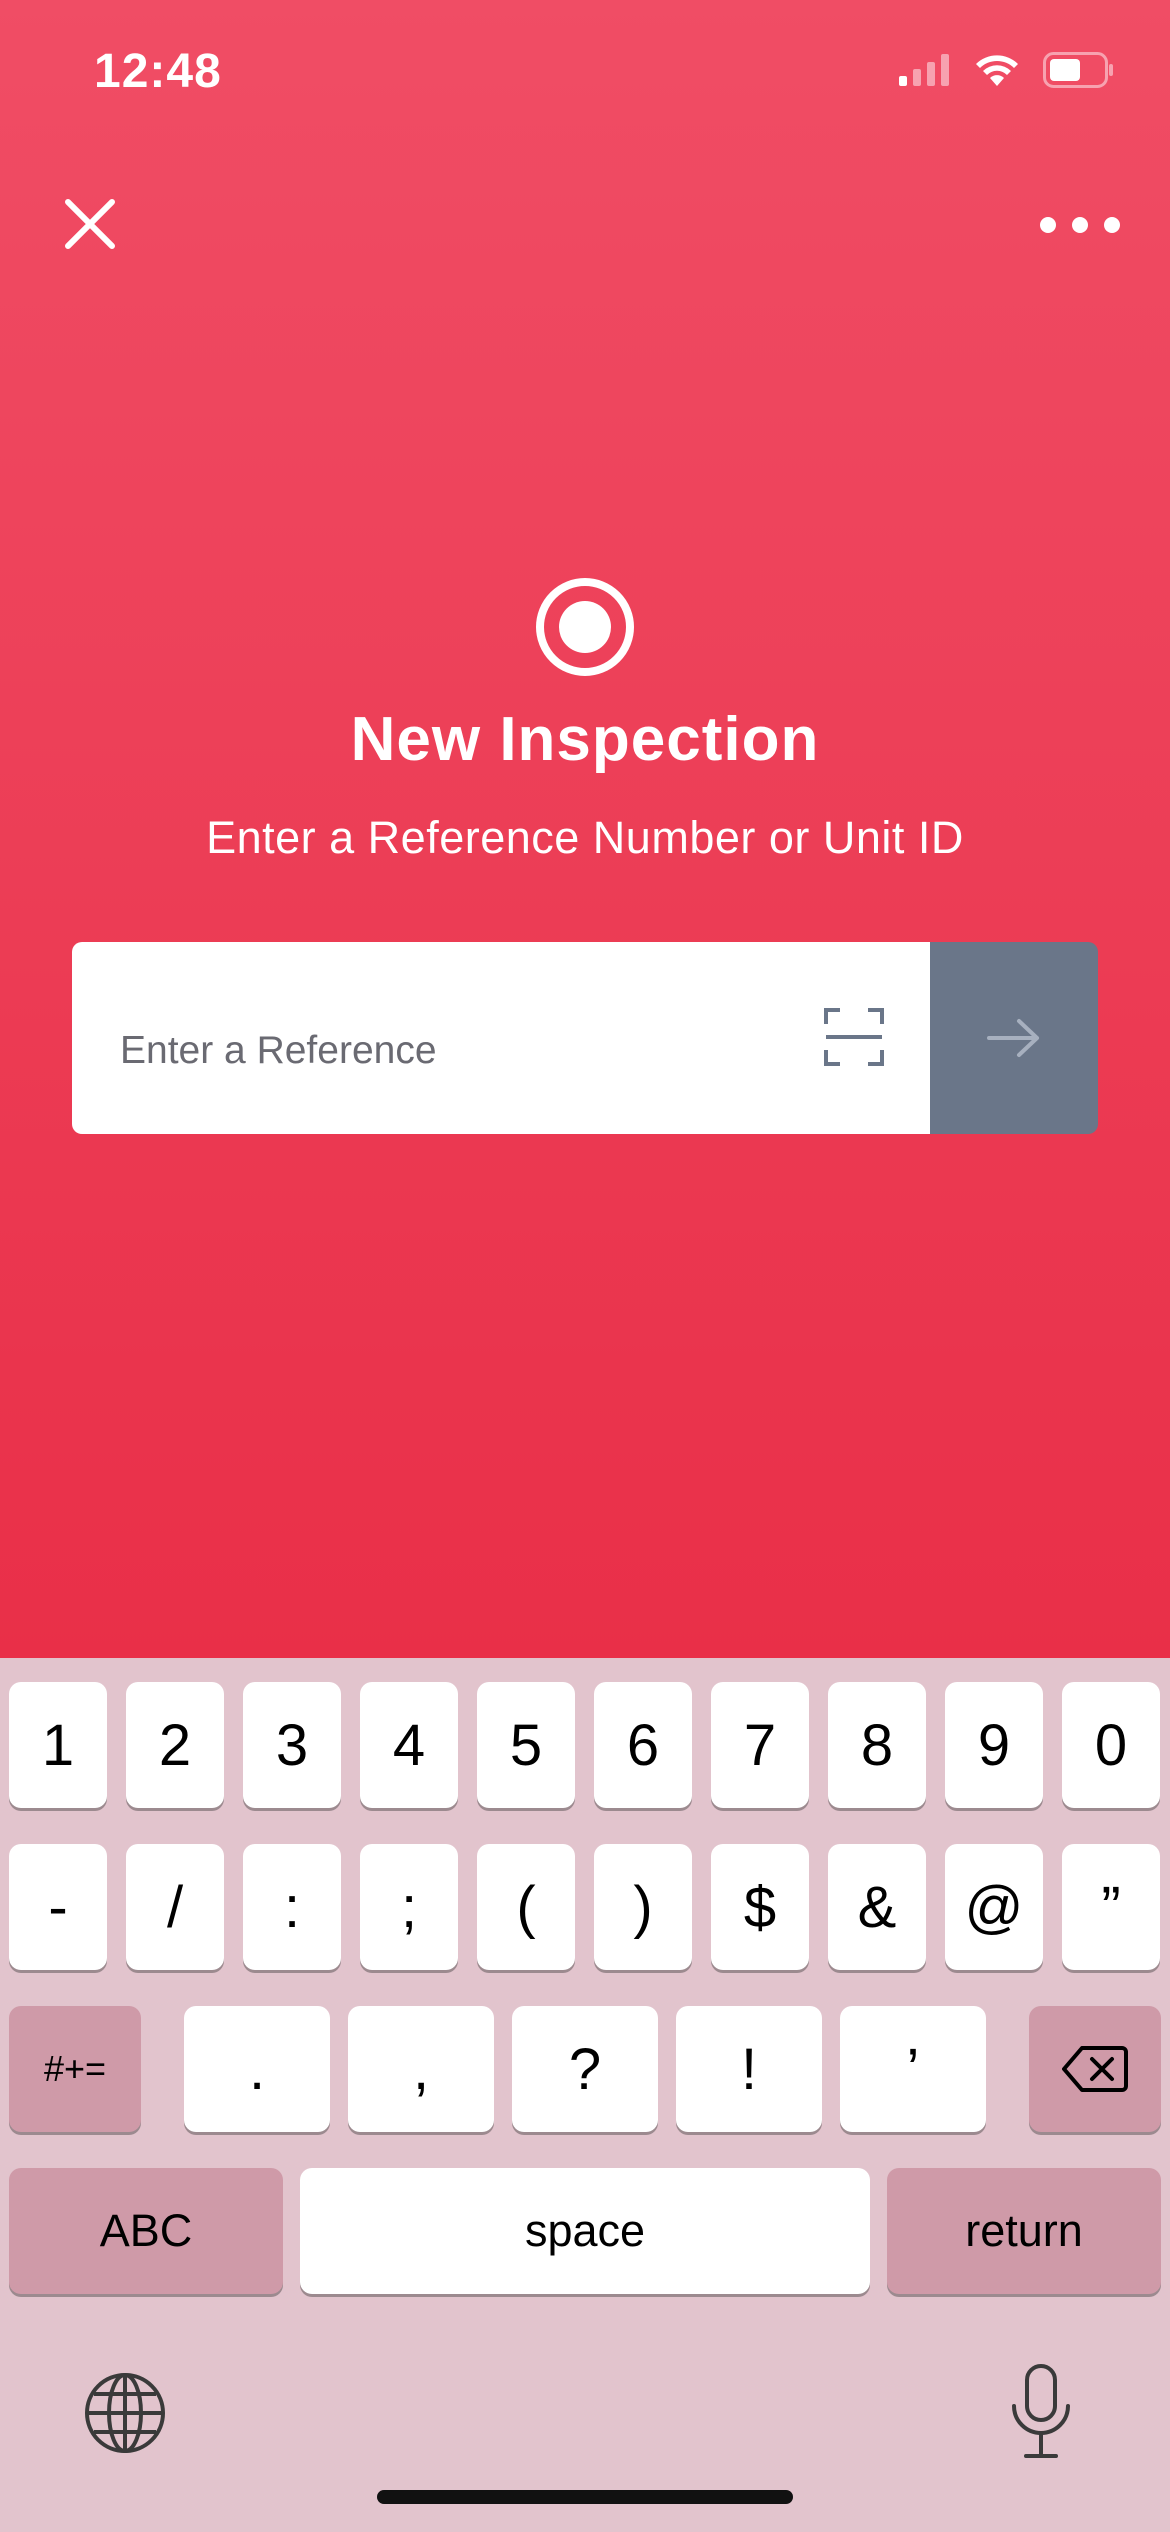 This screenshot has height=2532, width=1170. What do you see at coordinates (924, 70) in the screenshot?
I see `cellular-signal-icon` at bounding box center [924, 70].